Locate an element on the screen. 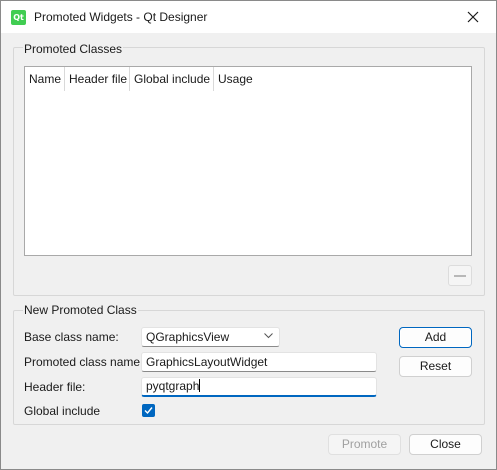 The width and height of the screenshot is (497, 470). checkmark-icon is located at coordinates (148, 411).